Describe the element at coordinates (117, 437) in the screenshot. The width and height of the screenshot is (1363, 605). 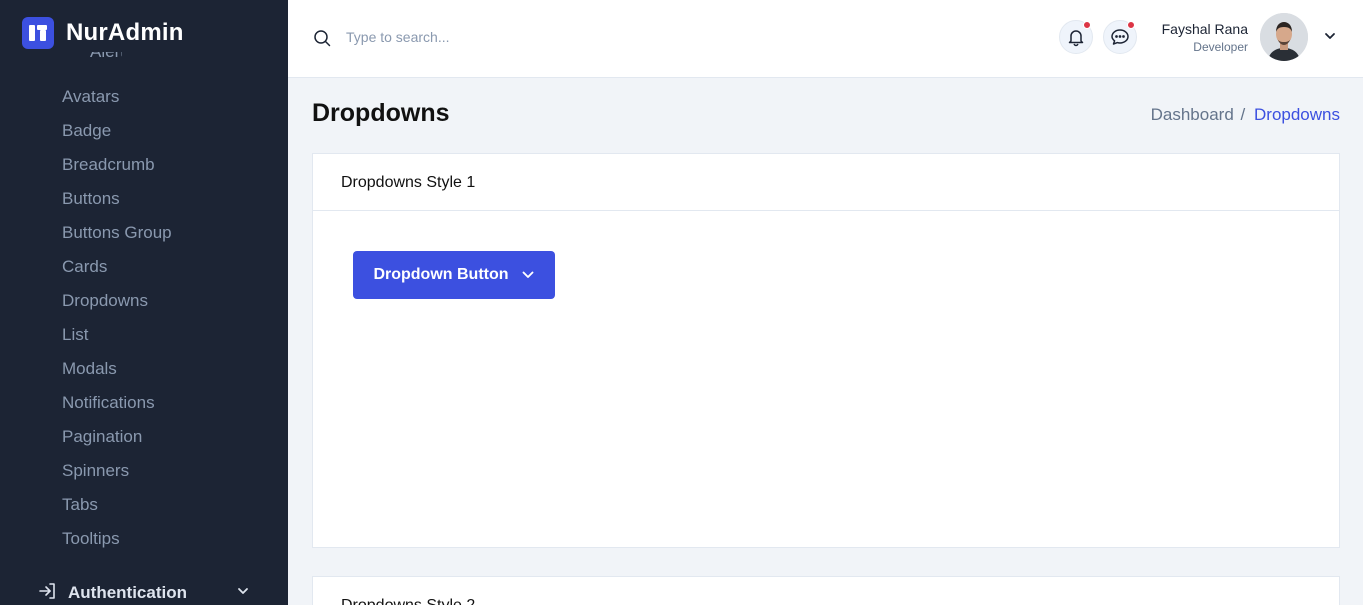
I see `sidebar-item-pagination: Pagination` at that location.